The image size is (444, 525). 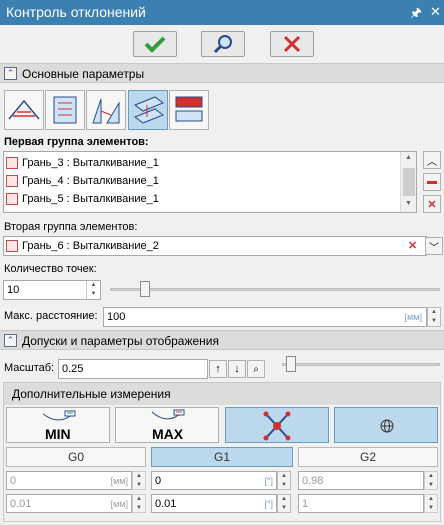 I want to click on surfaces-mode-icon, so click(x=65, y=110).